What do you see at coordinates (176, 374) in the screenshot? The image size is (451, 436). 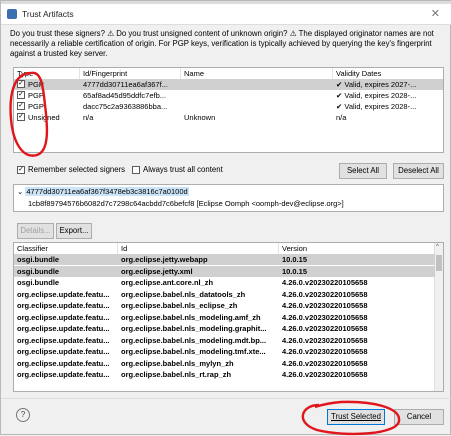 I see `artifact-id: org.eclipse.babel.nls_rt.rap_zh` at bounding box center [176, 374].